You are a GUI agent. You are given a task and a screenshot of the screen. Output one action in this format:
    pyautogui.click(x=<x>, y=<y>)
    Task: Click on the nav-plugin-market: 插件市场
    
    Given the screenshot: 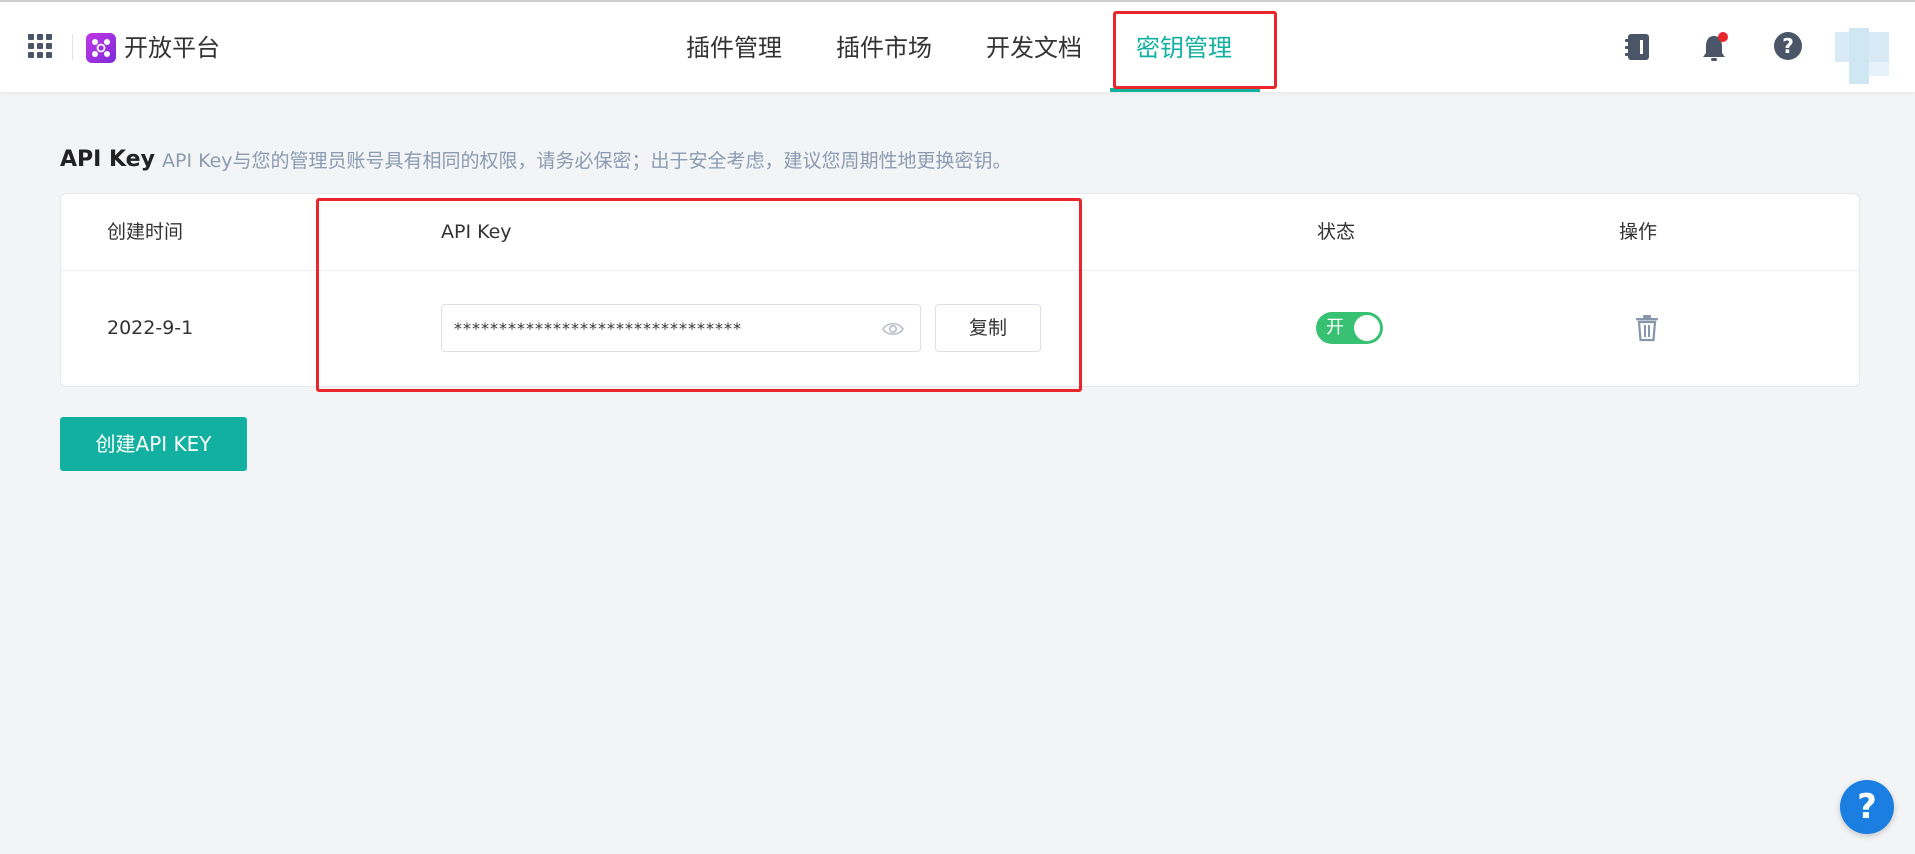 What is the action you would take?
    pyautogui.click(x=884, y=48)
    